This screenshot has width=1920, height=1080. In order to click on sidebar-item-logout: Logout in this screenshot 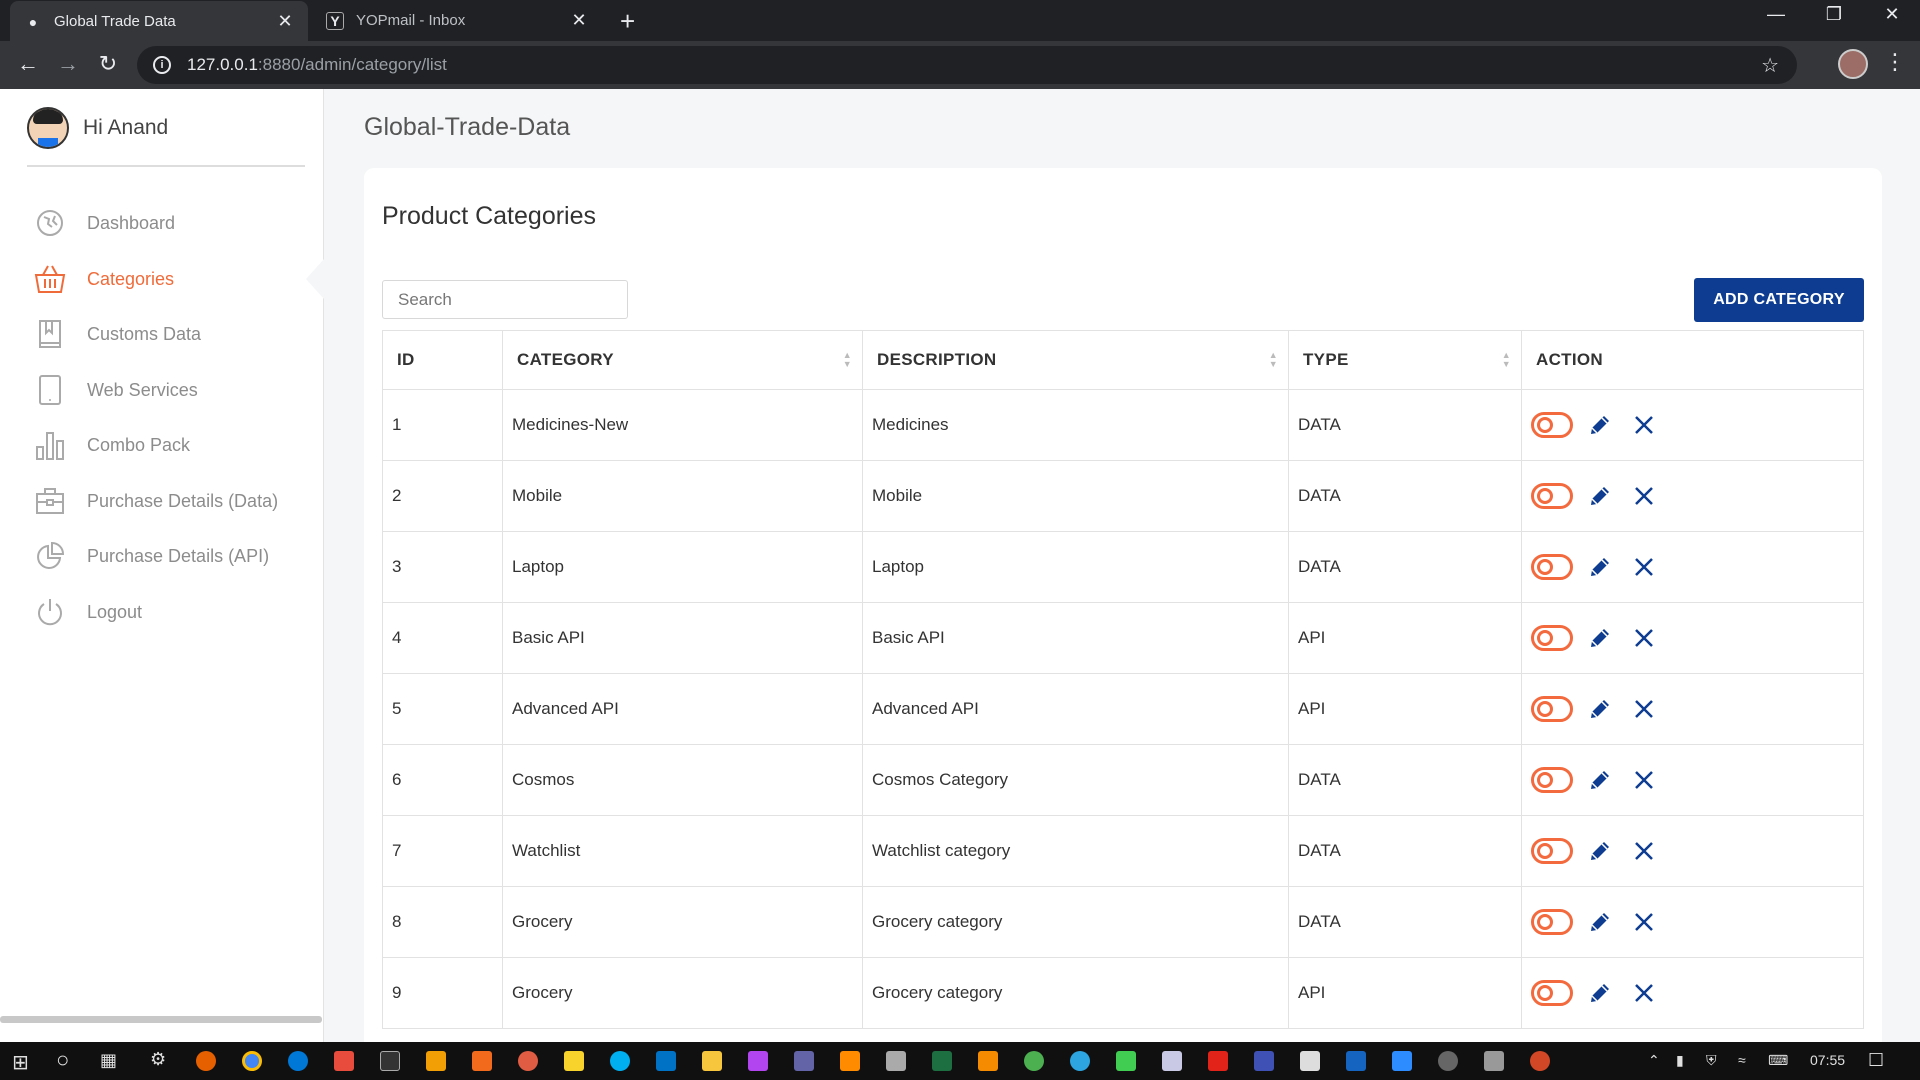, I will do `click(87, 612)`.